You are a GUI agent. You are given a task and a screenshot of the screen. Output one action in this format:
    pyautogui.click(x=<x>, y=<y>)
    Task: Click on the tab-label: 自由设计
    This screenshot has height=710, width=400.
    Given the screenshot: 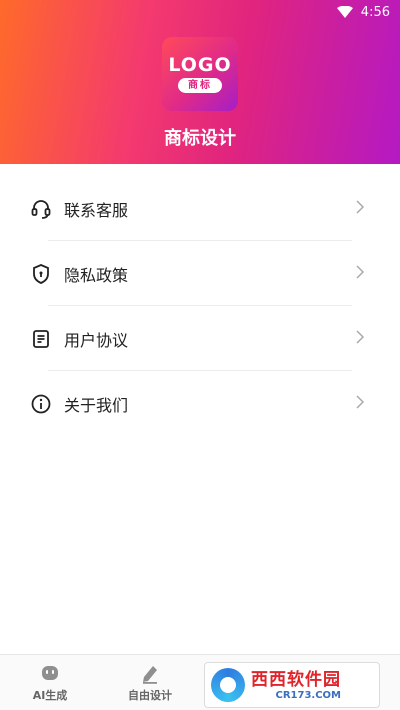 What is the action you would take?
    pyautogui.click(x=150, y=695)
    